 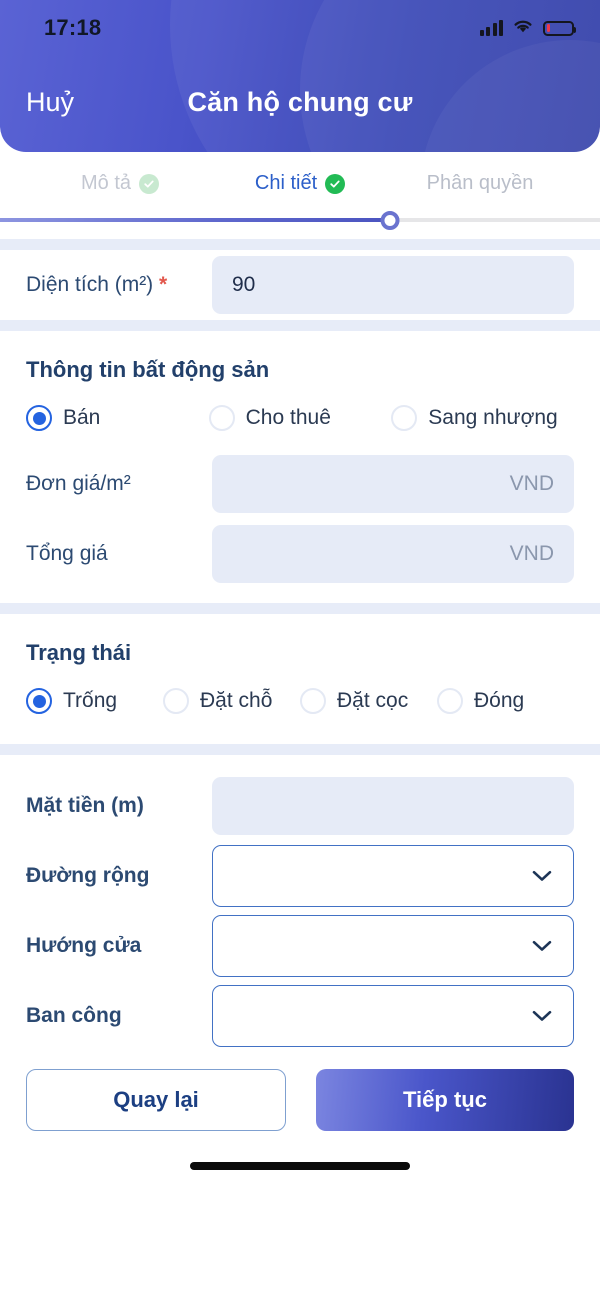 I want to click on status-bar: 17:18, so click(x=300, y=28).